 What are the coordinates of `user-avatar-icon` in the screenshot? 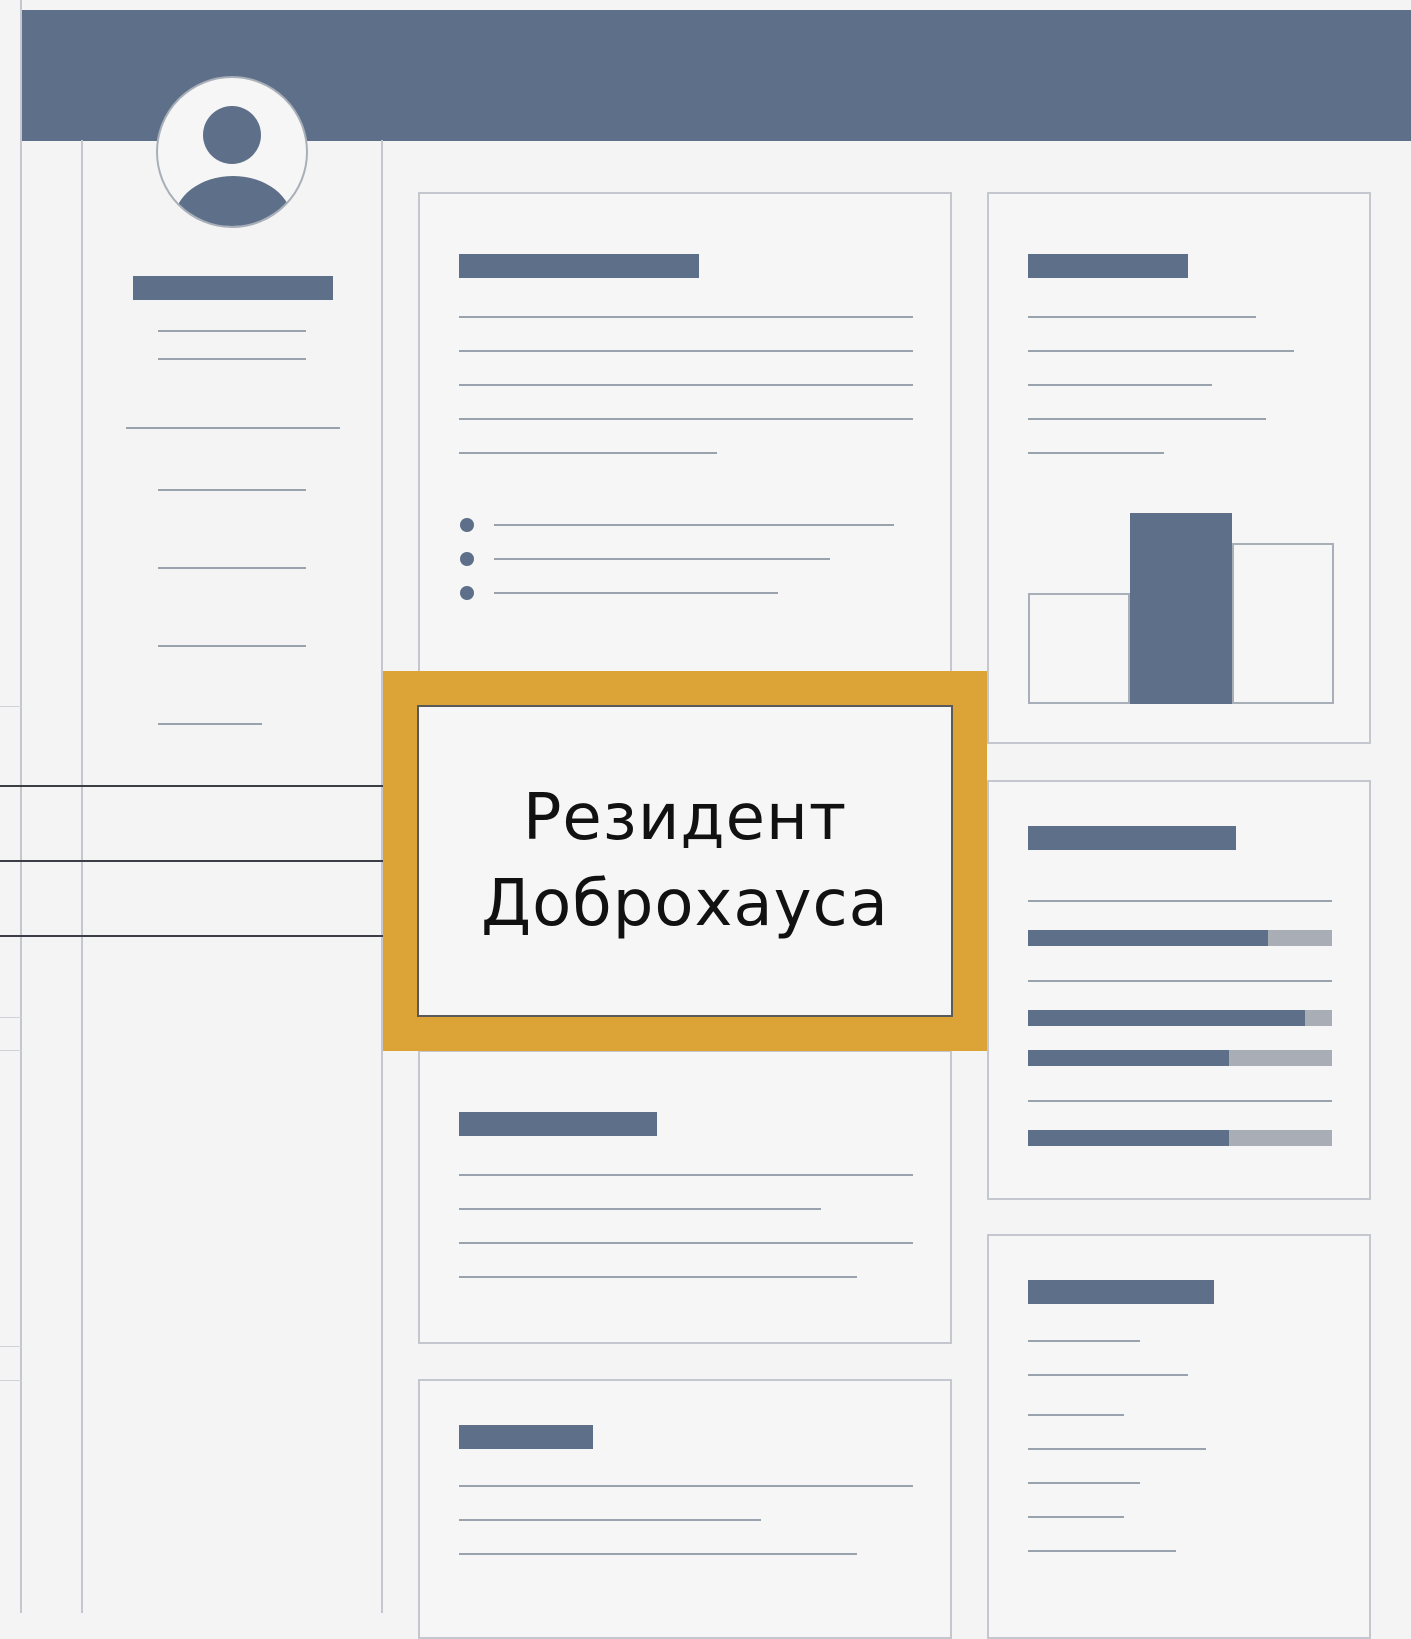 It's located at (232, 152).